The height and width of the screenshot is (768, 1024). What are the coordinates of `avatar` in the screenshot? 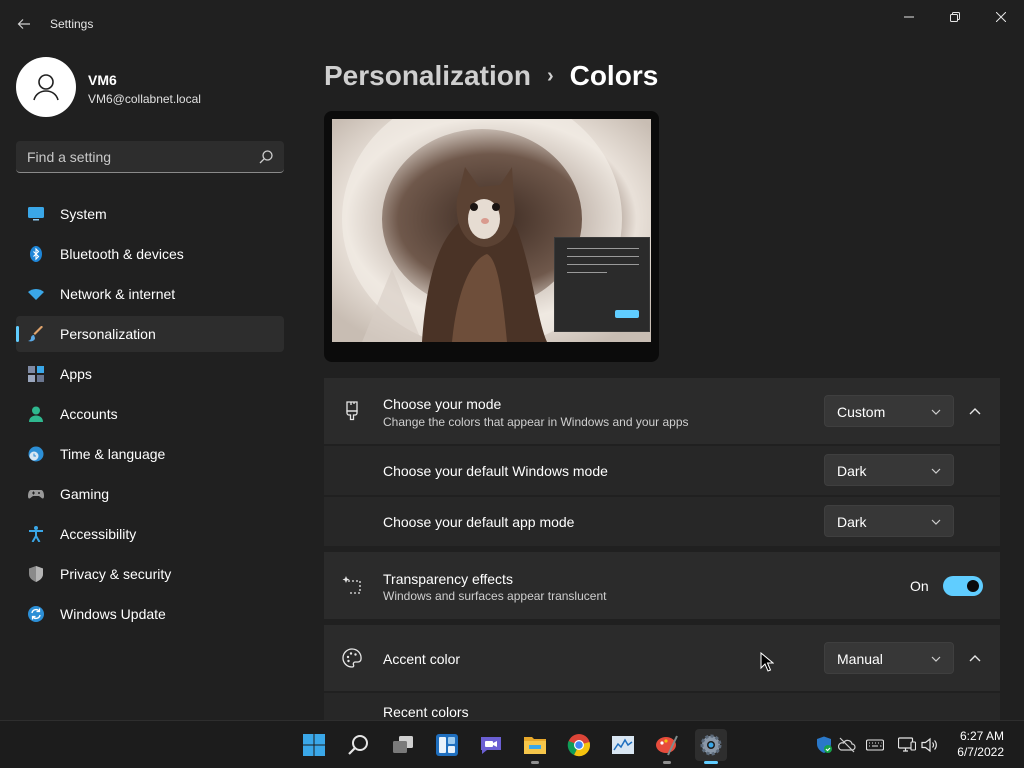 It's located at (46, 87).